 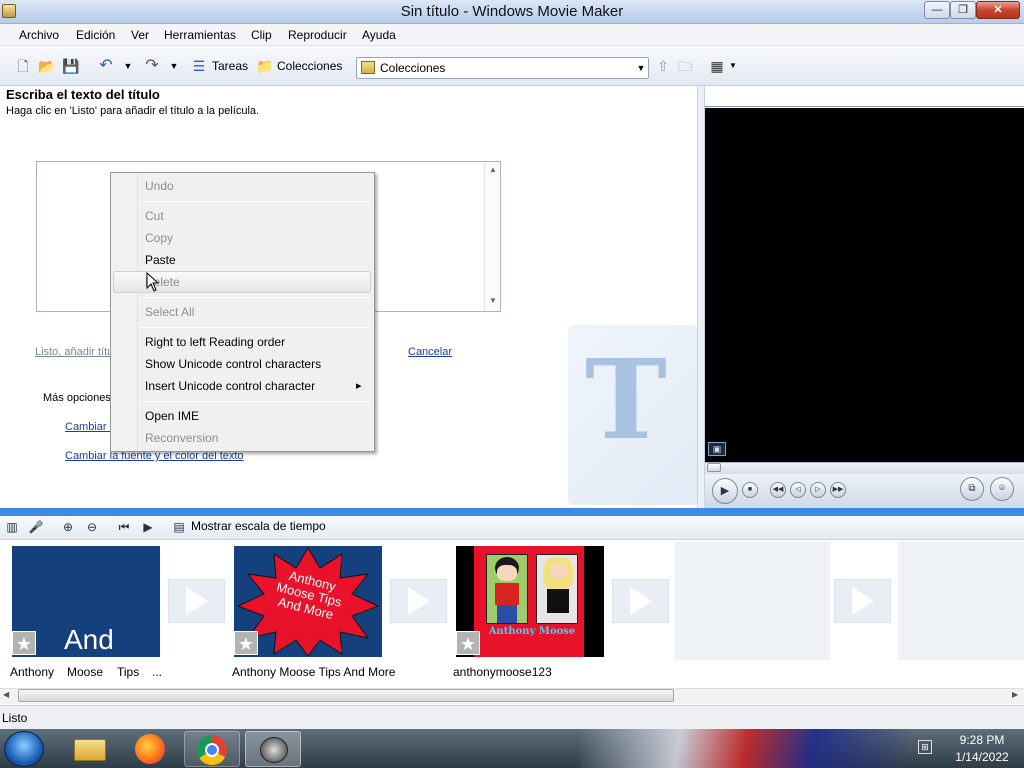 What do you see at coordinates (36, 527) in the screenshot?
I see `narrate-microphone-icon: 🎤` at bounding box center [36, 527].